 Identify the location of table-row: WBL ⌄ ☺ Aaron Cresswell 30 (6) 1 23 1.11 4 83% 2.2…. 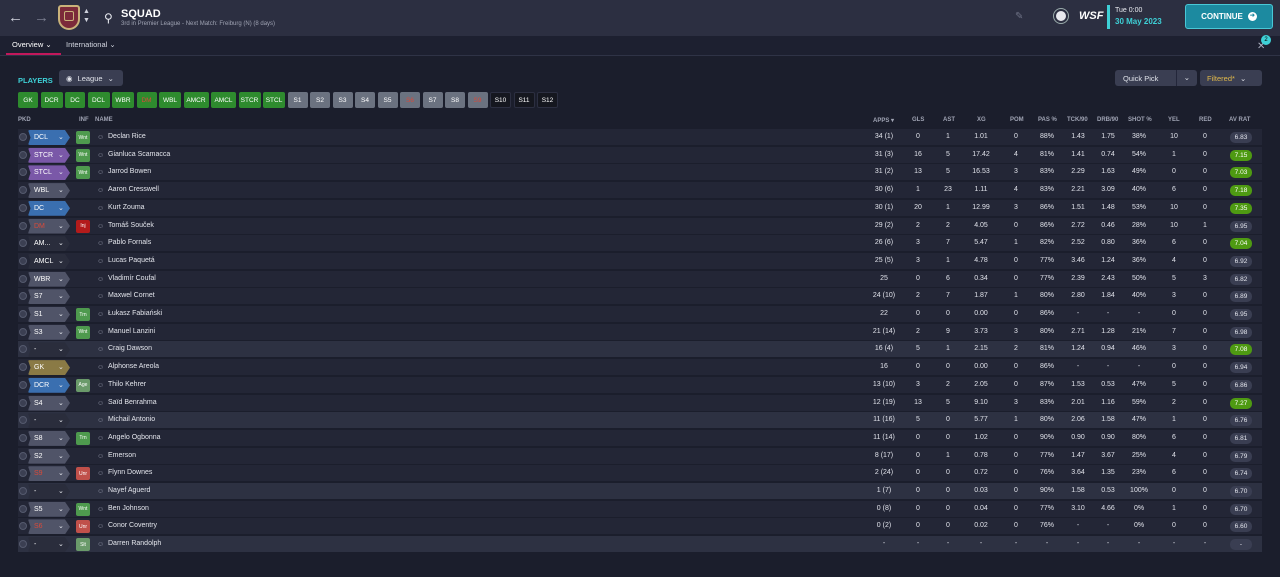
(640, 191).